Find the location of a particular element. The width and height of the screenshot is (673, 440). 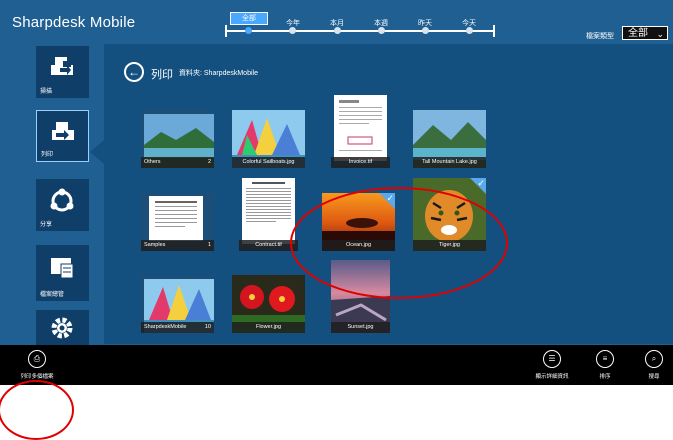

file-tile-colorful-sailboats: Colorful Sailboats.jpg is located at coordinates (268, 139).